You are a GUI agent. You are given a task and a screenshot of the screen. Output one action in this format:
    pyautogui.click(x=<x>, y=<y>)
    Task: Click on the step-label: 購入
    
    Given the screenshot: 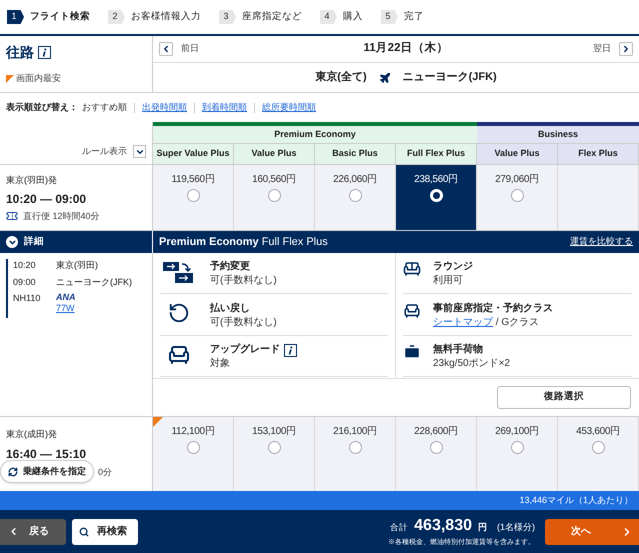 What is the action you would take?
    pyautogui.click(x=353, y=17)
    